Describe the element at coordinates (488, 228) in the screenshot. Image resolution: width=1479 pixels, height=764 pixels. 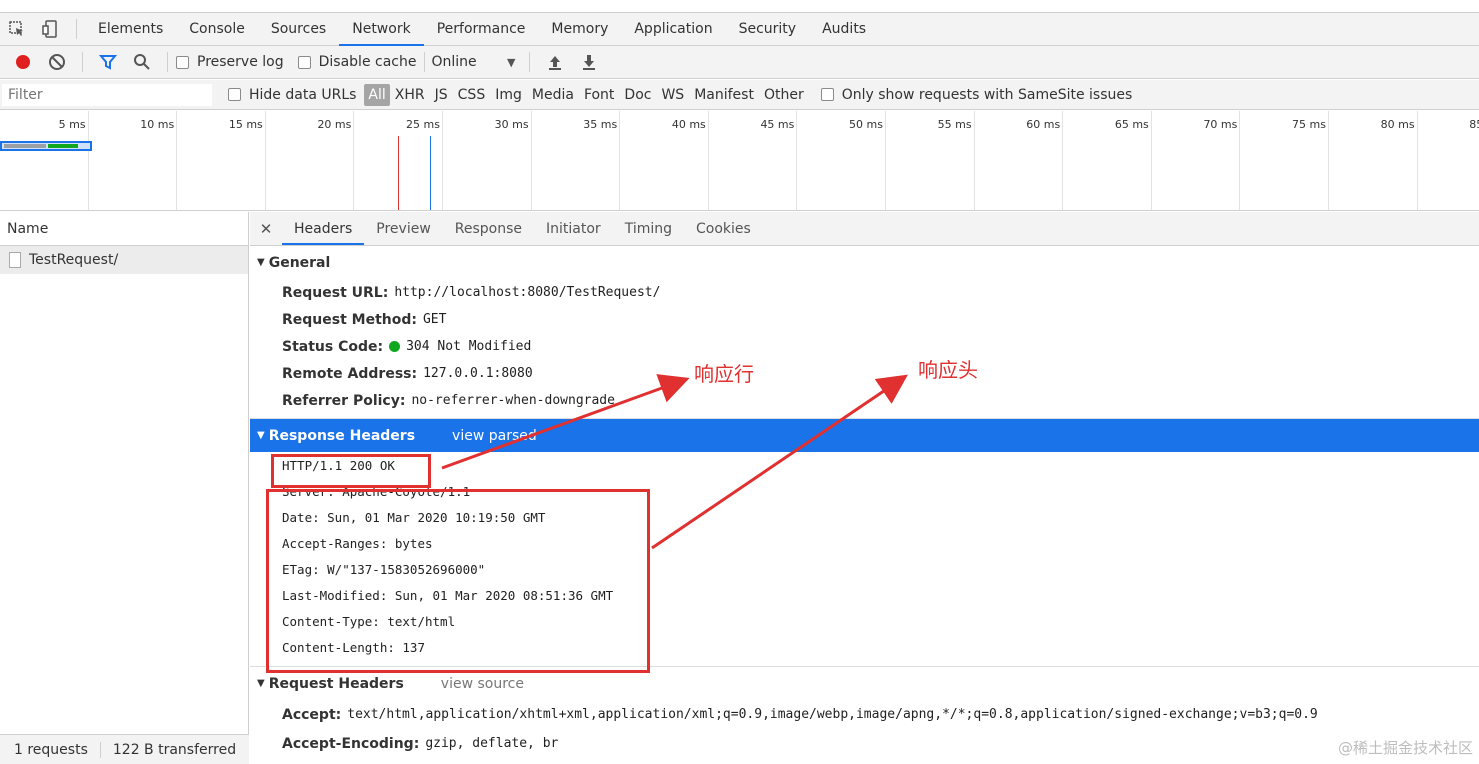
I see `tab-response: Response` at that location.